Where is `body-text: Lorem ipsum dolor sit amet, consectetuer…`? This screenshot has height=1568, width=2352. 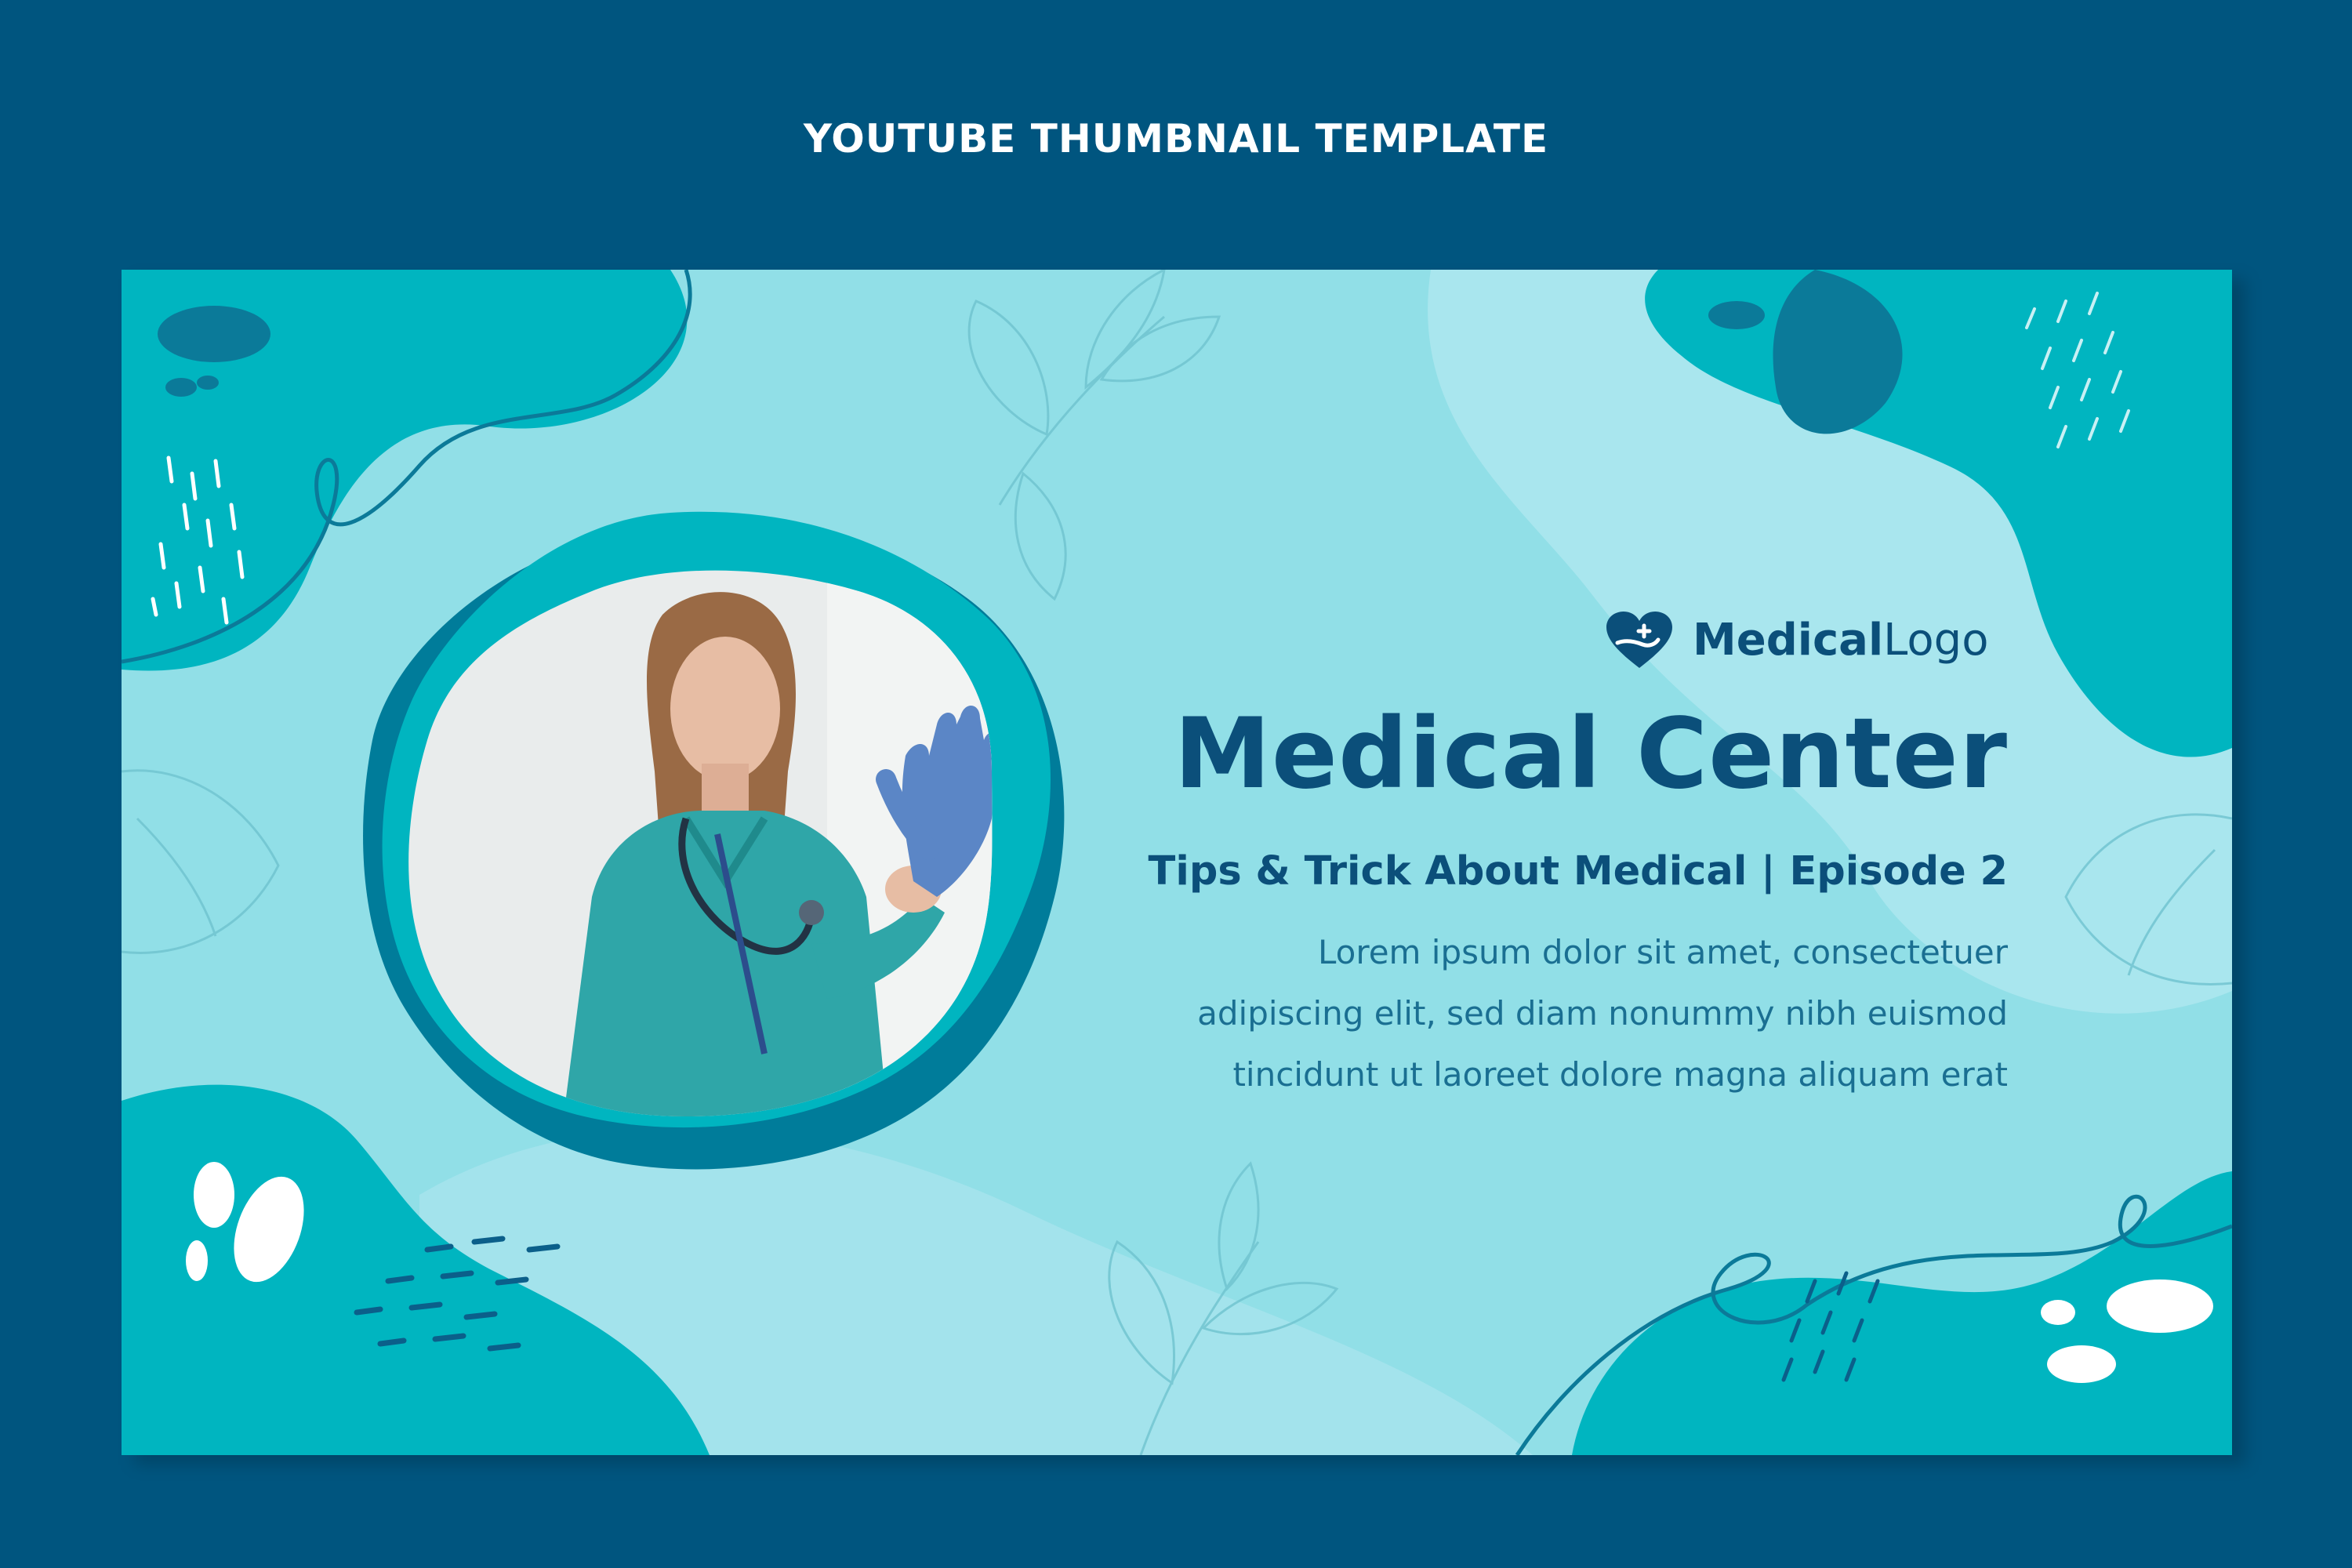 body-text: Lorem ipsum dolor sit amet, consectetuer… is located at coordinates (1602, 1013).